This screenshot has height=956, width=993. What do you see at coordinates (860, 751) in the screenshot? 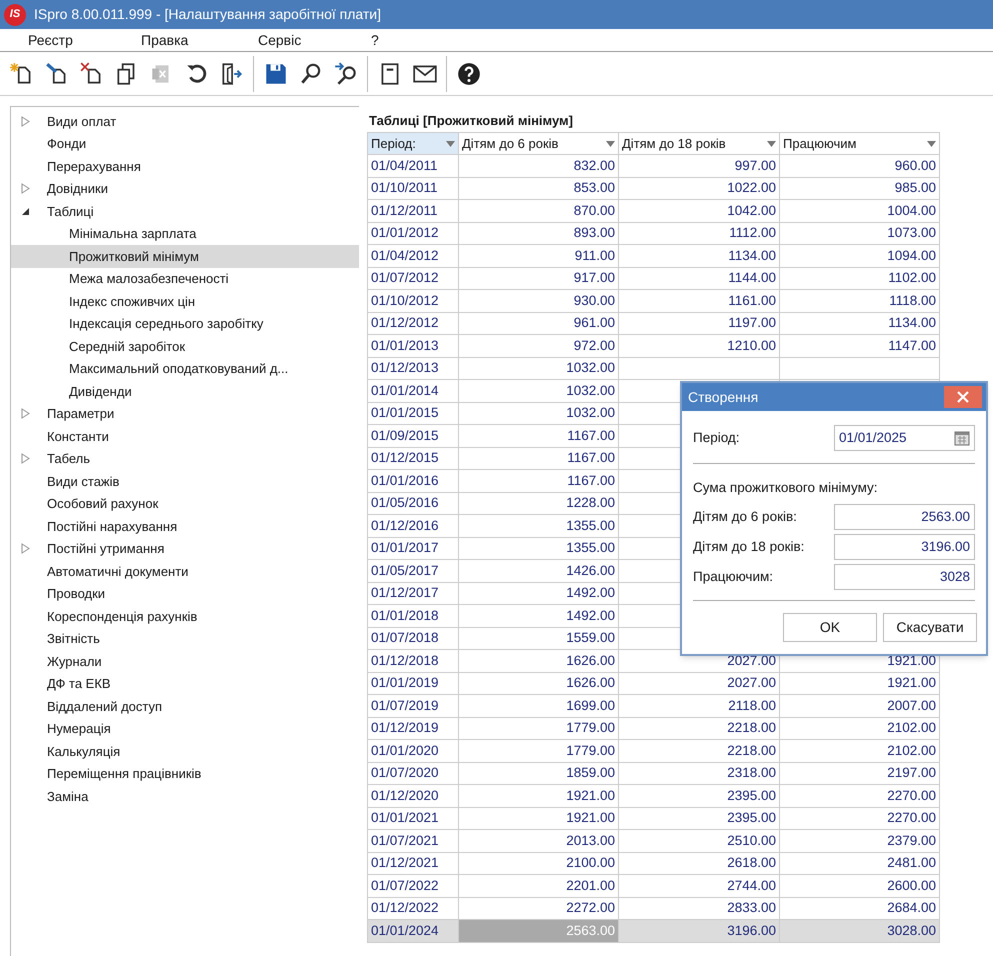
I see `table-cell: 2102.00` at bounding box center [860, 751].